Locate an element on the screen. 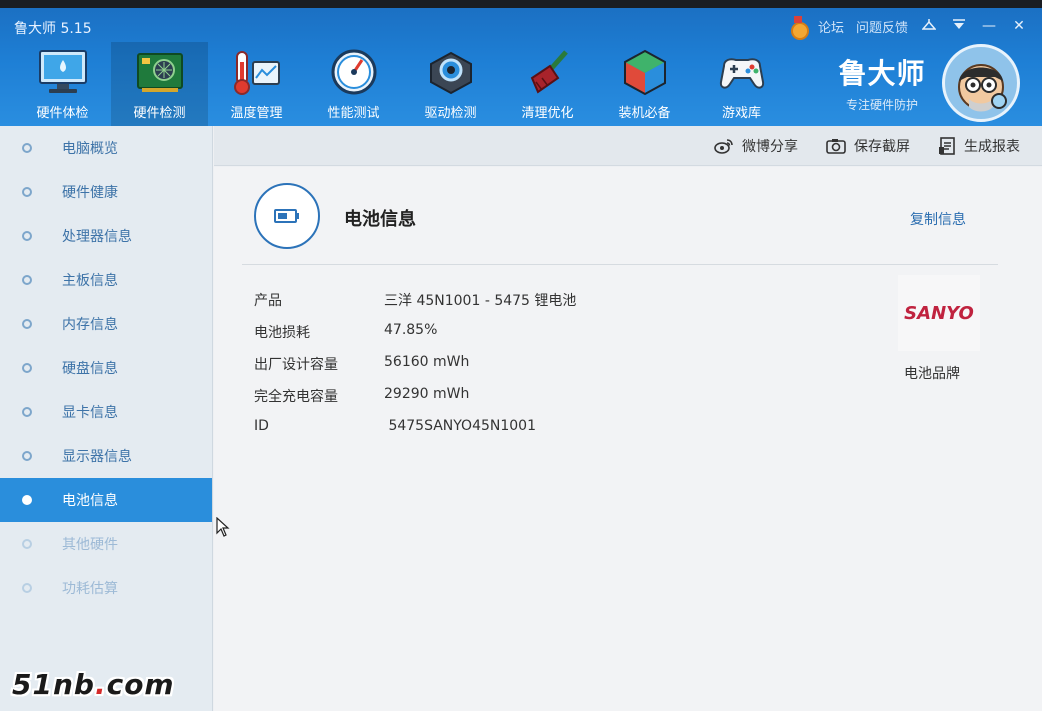  driver-gear-icon is located at coordinates (451, 72).